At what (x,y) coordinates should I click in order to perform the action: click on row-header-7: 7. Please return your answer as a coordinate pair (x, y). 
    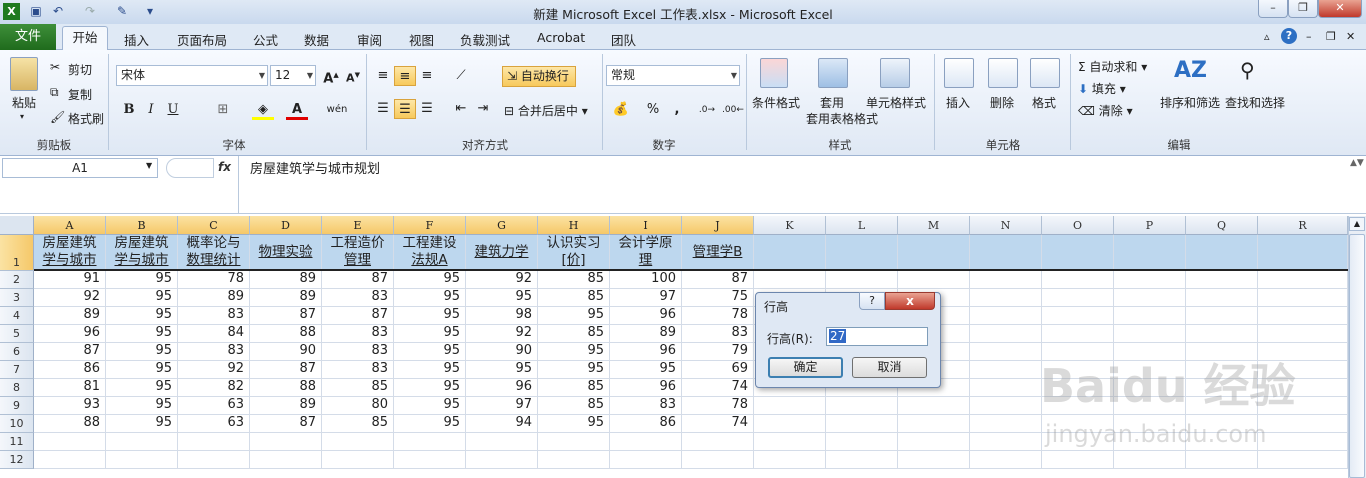
    Looking at the image, I should click on (17, 370).